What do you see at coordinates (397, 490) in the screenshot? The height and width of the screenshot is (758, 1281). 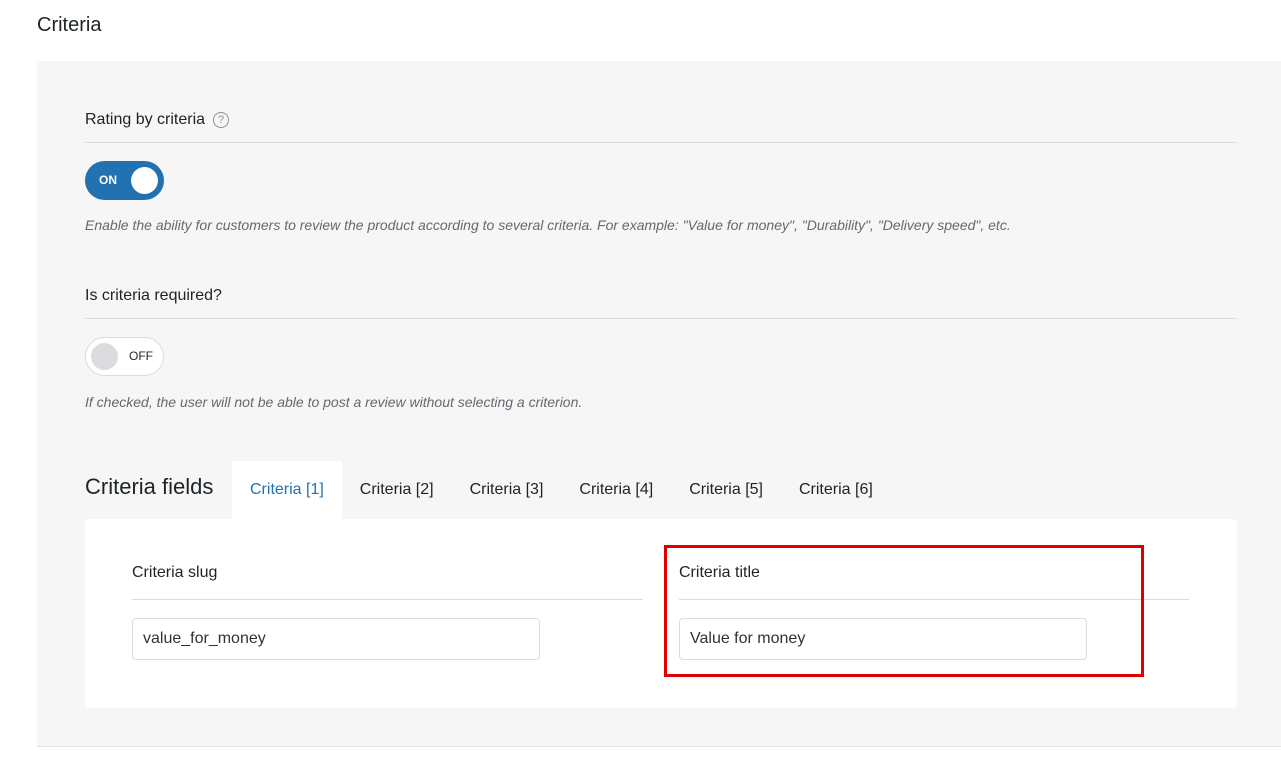 I see `tab-criteria-2: Criteria [2]` at bounding box center [397, 490].